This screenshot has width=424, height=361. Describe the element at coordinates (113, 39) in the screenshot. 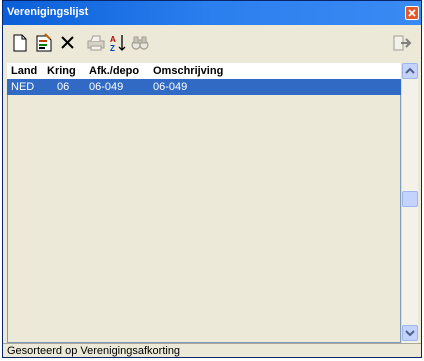

I see `svg-text: A` at that location.